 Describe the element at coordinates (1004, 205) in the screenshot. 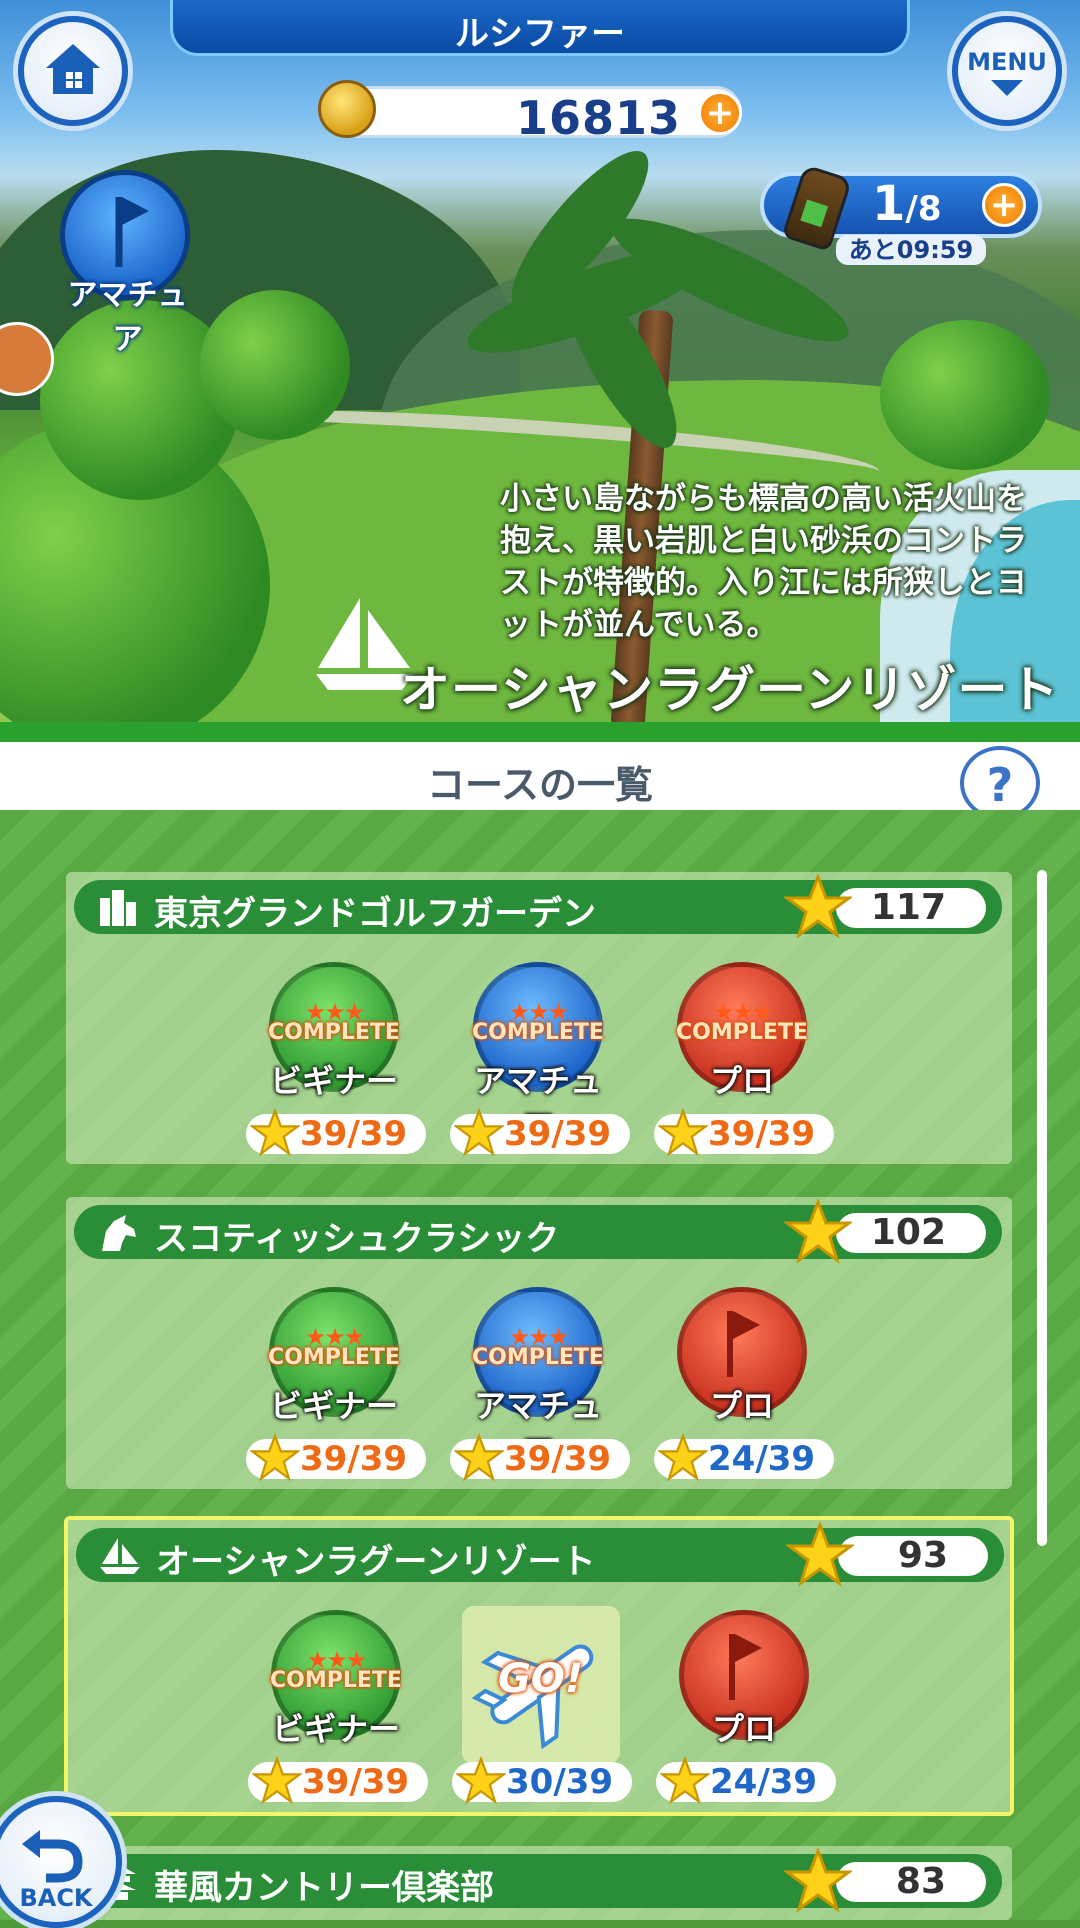

I see `add-stamina-button: +` at that location.